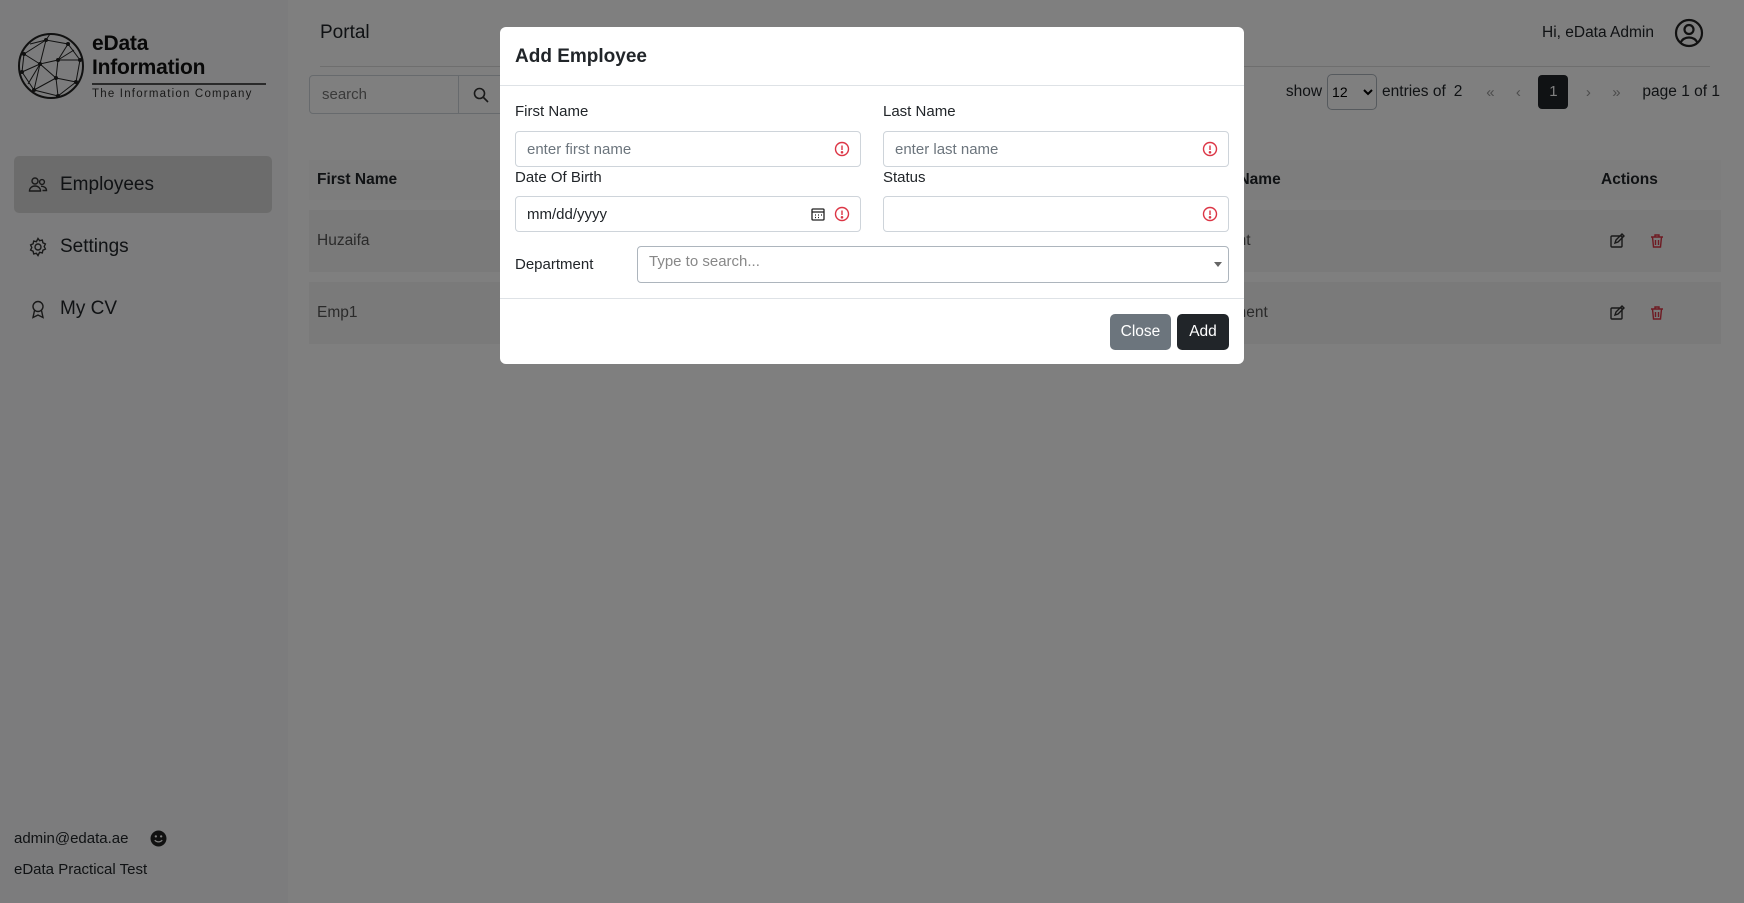 Image resolution: width=1744 pixels, height=903 pixels. I want to click on first-name-placeholder: enter first name, so click(579, 149).